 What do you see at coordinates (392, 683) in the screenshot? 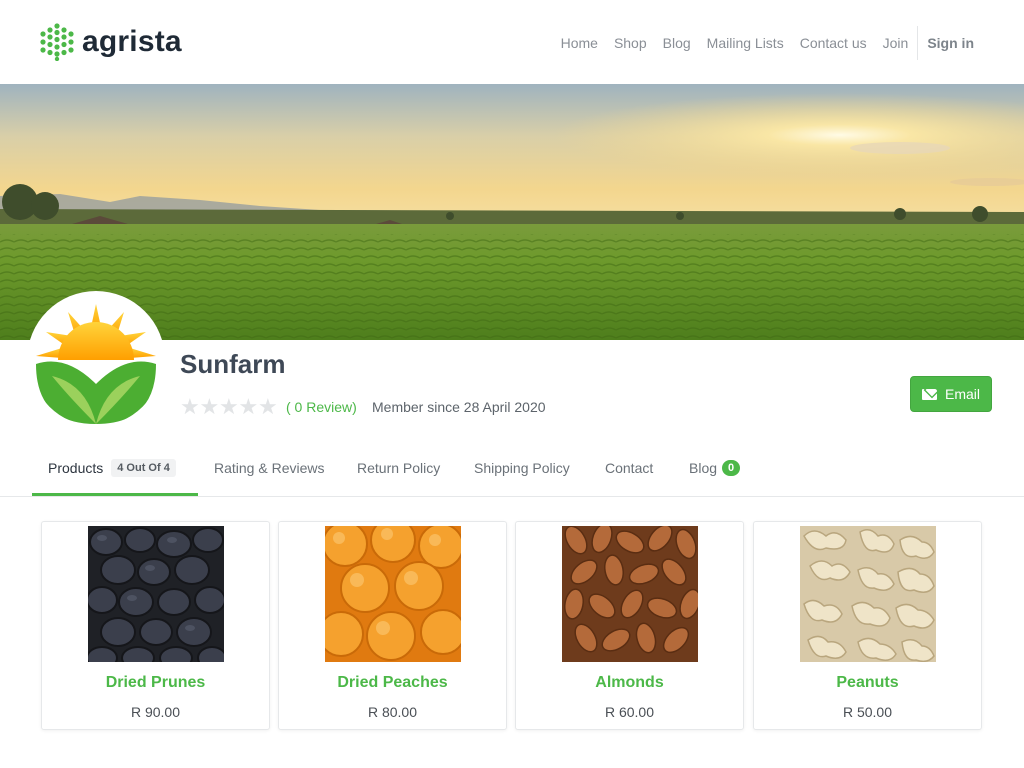
I see `product-name: Dried Peaches` at bounding box center [392, 683].